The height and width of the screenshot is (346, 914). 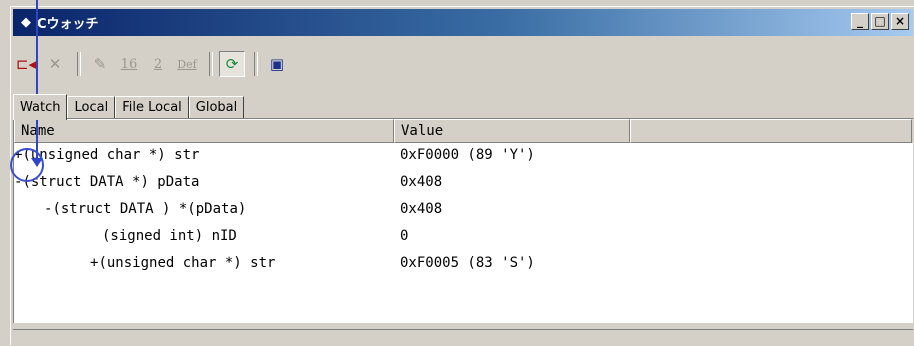 I want to click on maximize-button: □, so click(x=880, y=21).